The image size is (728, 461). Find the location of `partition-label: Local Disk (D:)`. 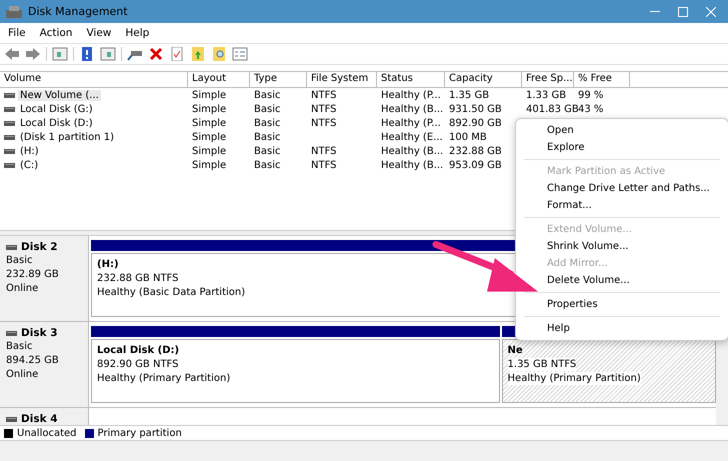

partition-label: Local Disk (D:) is located at coordinates (138, 350).